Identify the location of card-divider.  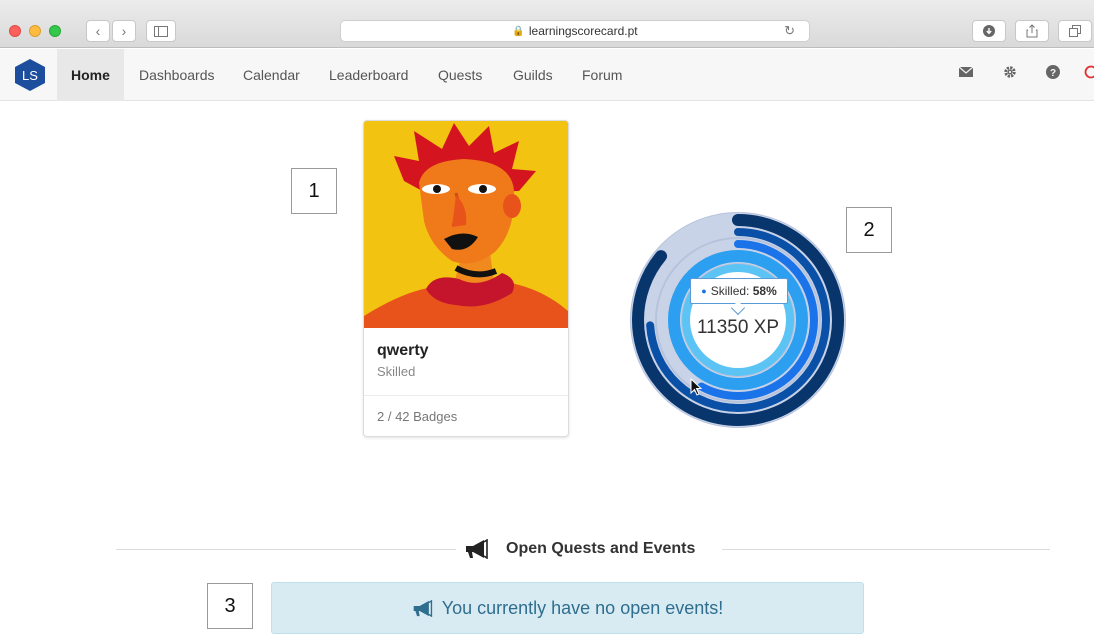
(466, 395).